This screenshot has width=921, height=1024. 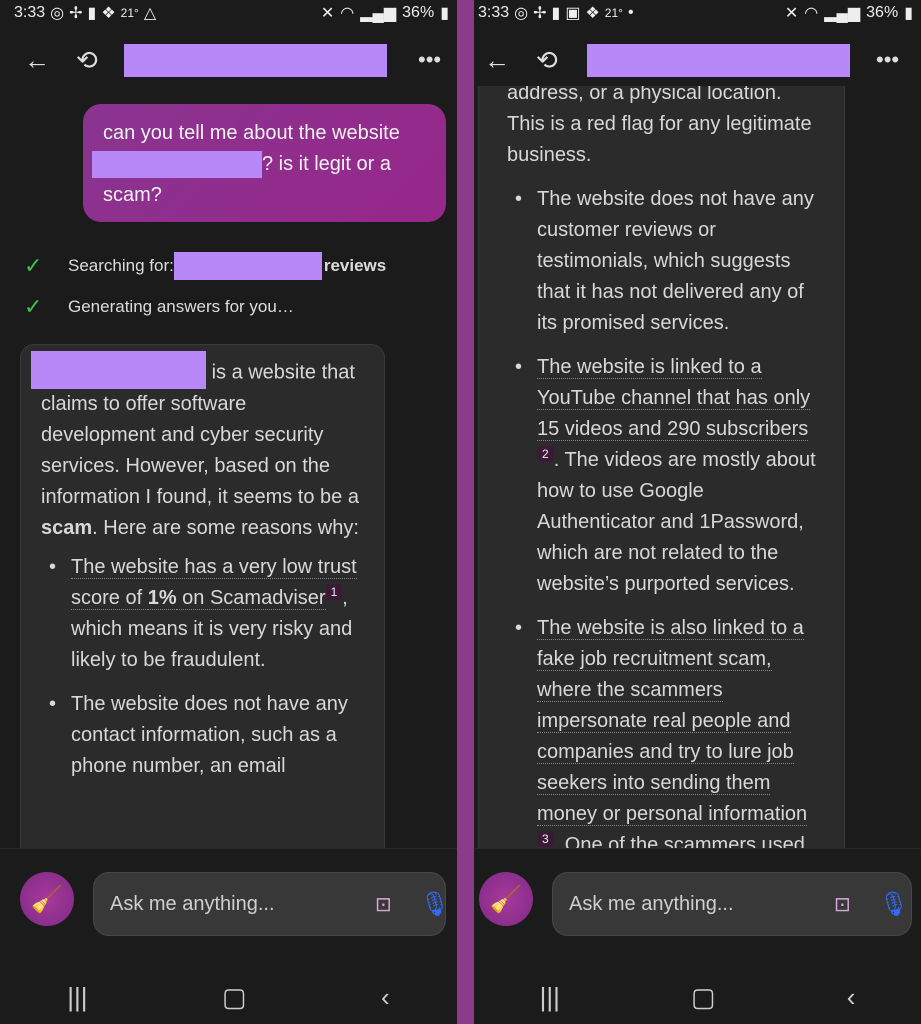 I want to click on text-bold: scam, so click(x=67, y=528).